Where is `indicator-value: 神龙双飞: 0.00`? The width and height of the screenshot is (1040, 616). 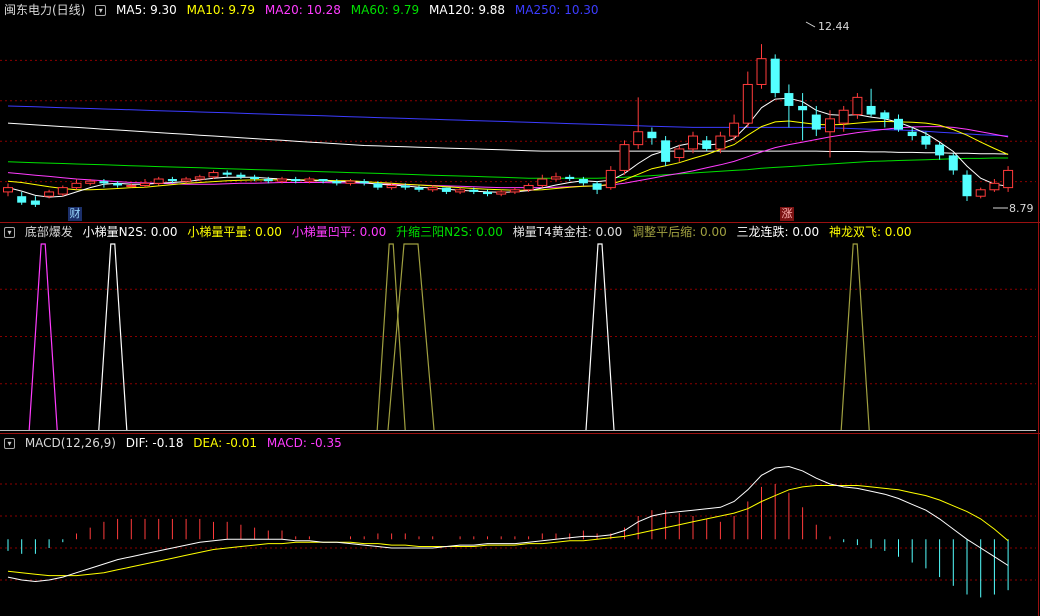 indicator-value: 神龙双飞: 0.00 is located at coordinates (870, 232).